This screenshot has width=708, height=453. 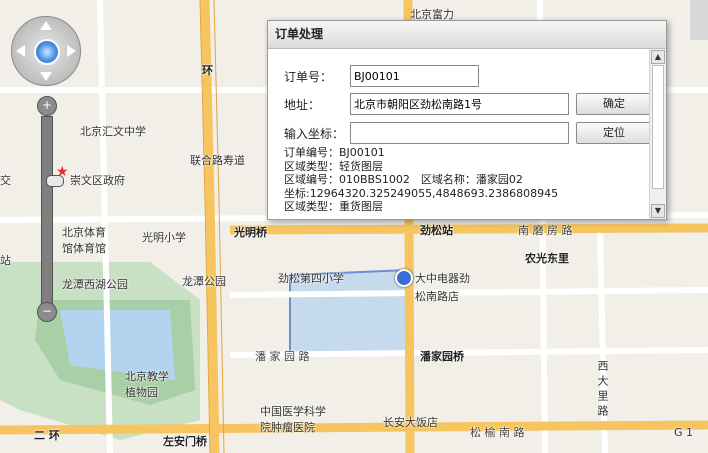 I want to click on map-label: 长安大饭店, so click(x=410, y=422).